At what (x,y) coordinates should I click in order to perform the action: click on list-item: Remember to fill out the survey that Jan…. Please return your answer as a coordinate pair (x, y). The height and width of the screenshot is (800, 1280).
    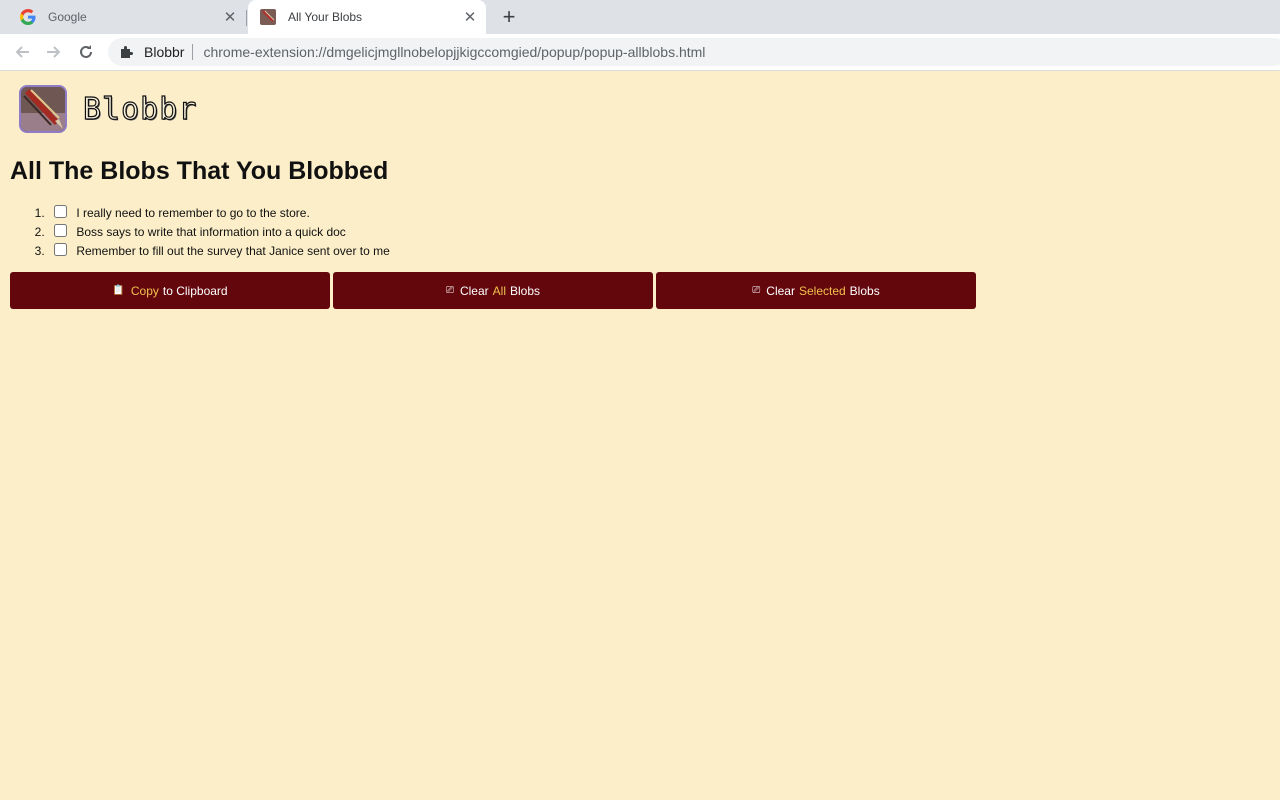
    Looking at the image, I should click on (219, 251).